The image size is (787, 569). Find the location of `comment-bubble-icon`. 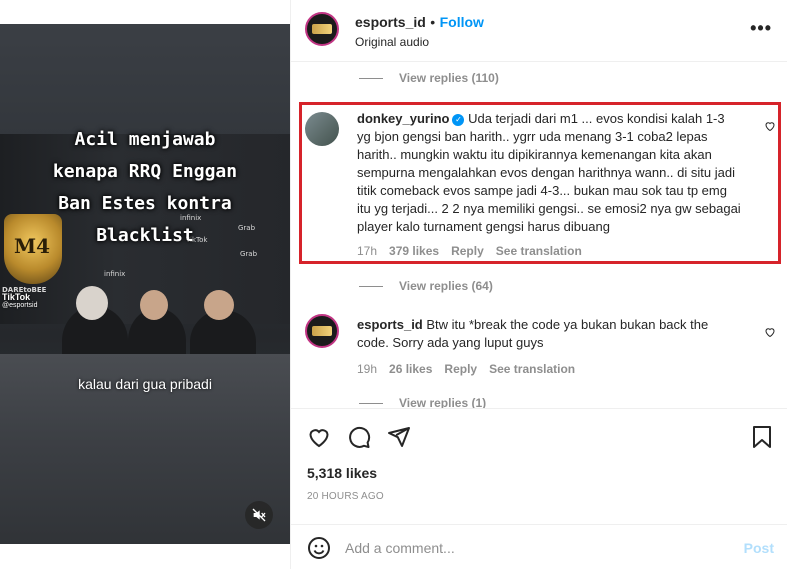

comment-bubble-icon is located at coordinates (359, 437).